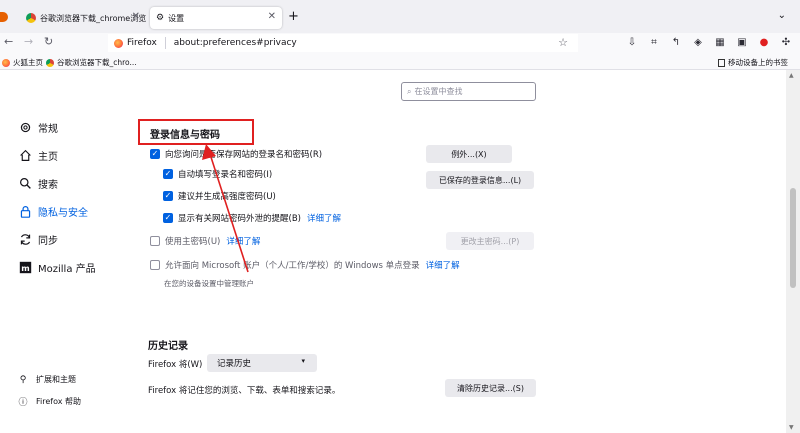 This screenshot has height=433, width=800. Describe the element at coordinates (469, 154) in the screenshot. I see `exceptions-button: 例外...(X)` at that location.